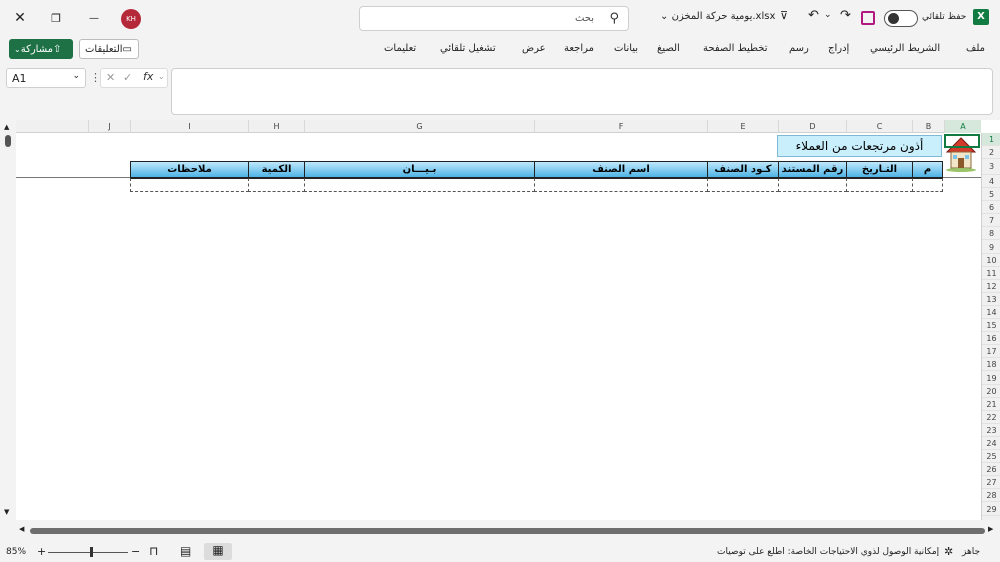  I want to click on row-header-1: 1, so click(991, 139).